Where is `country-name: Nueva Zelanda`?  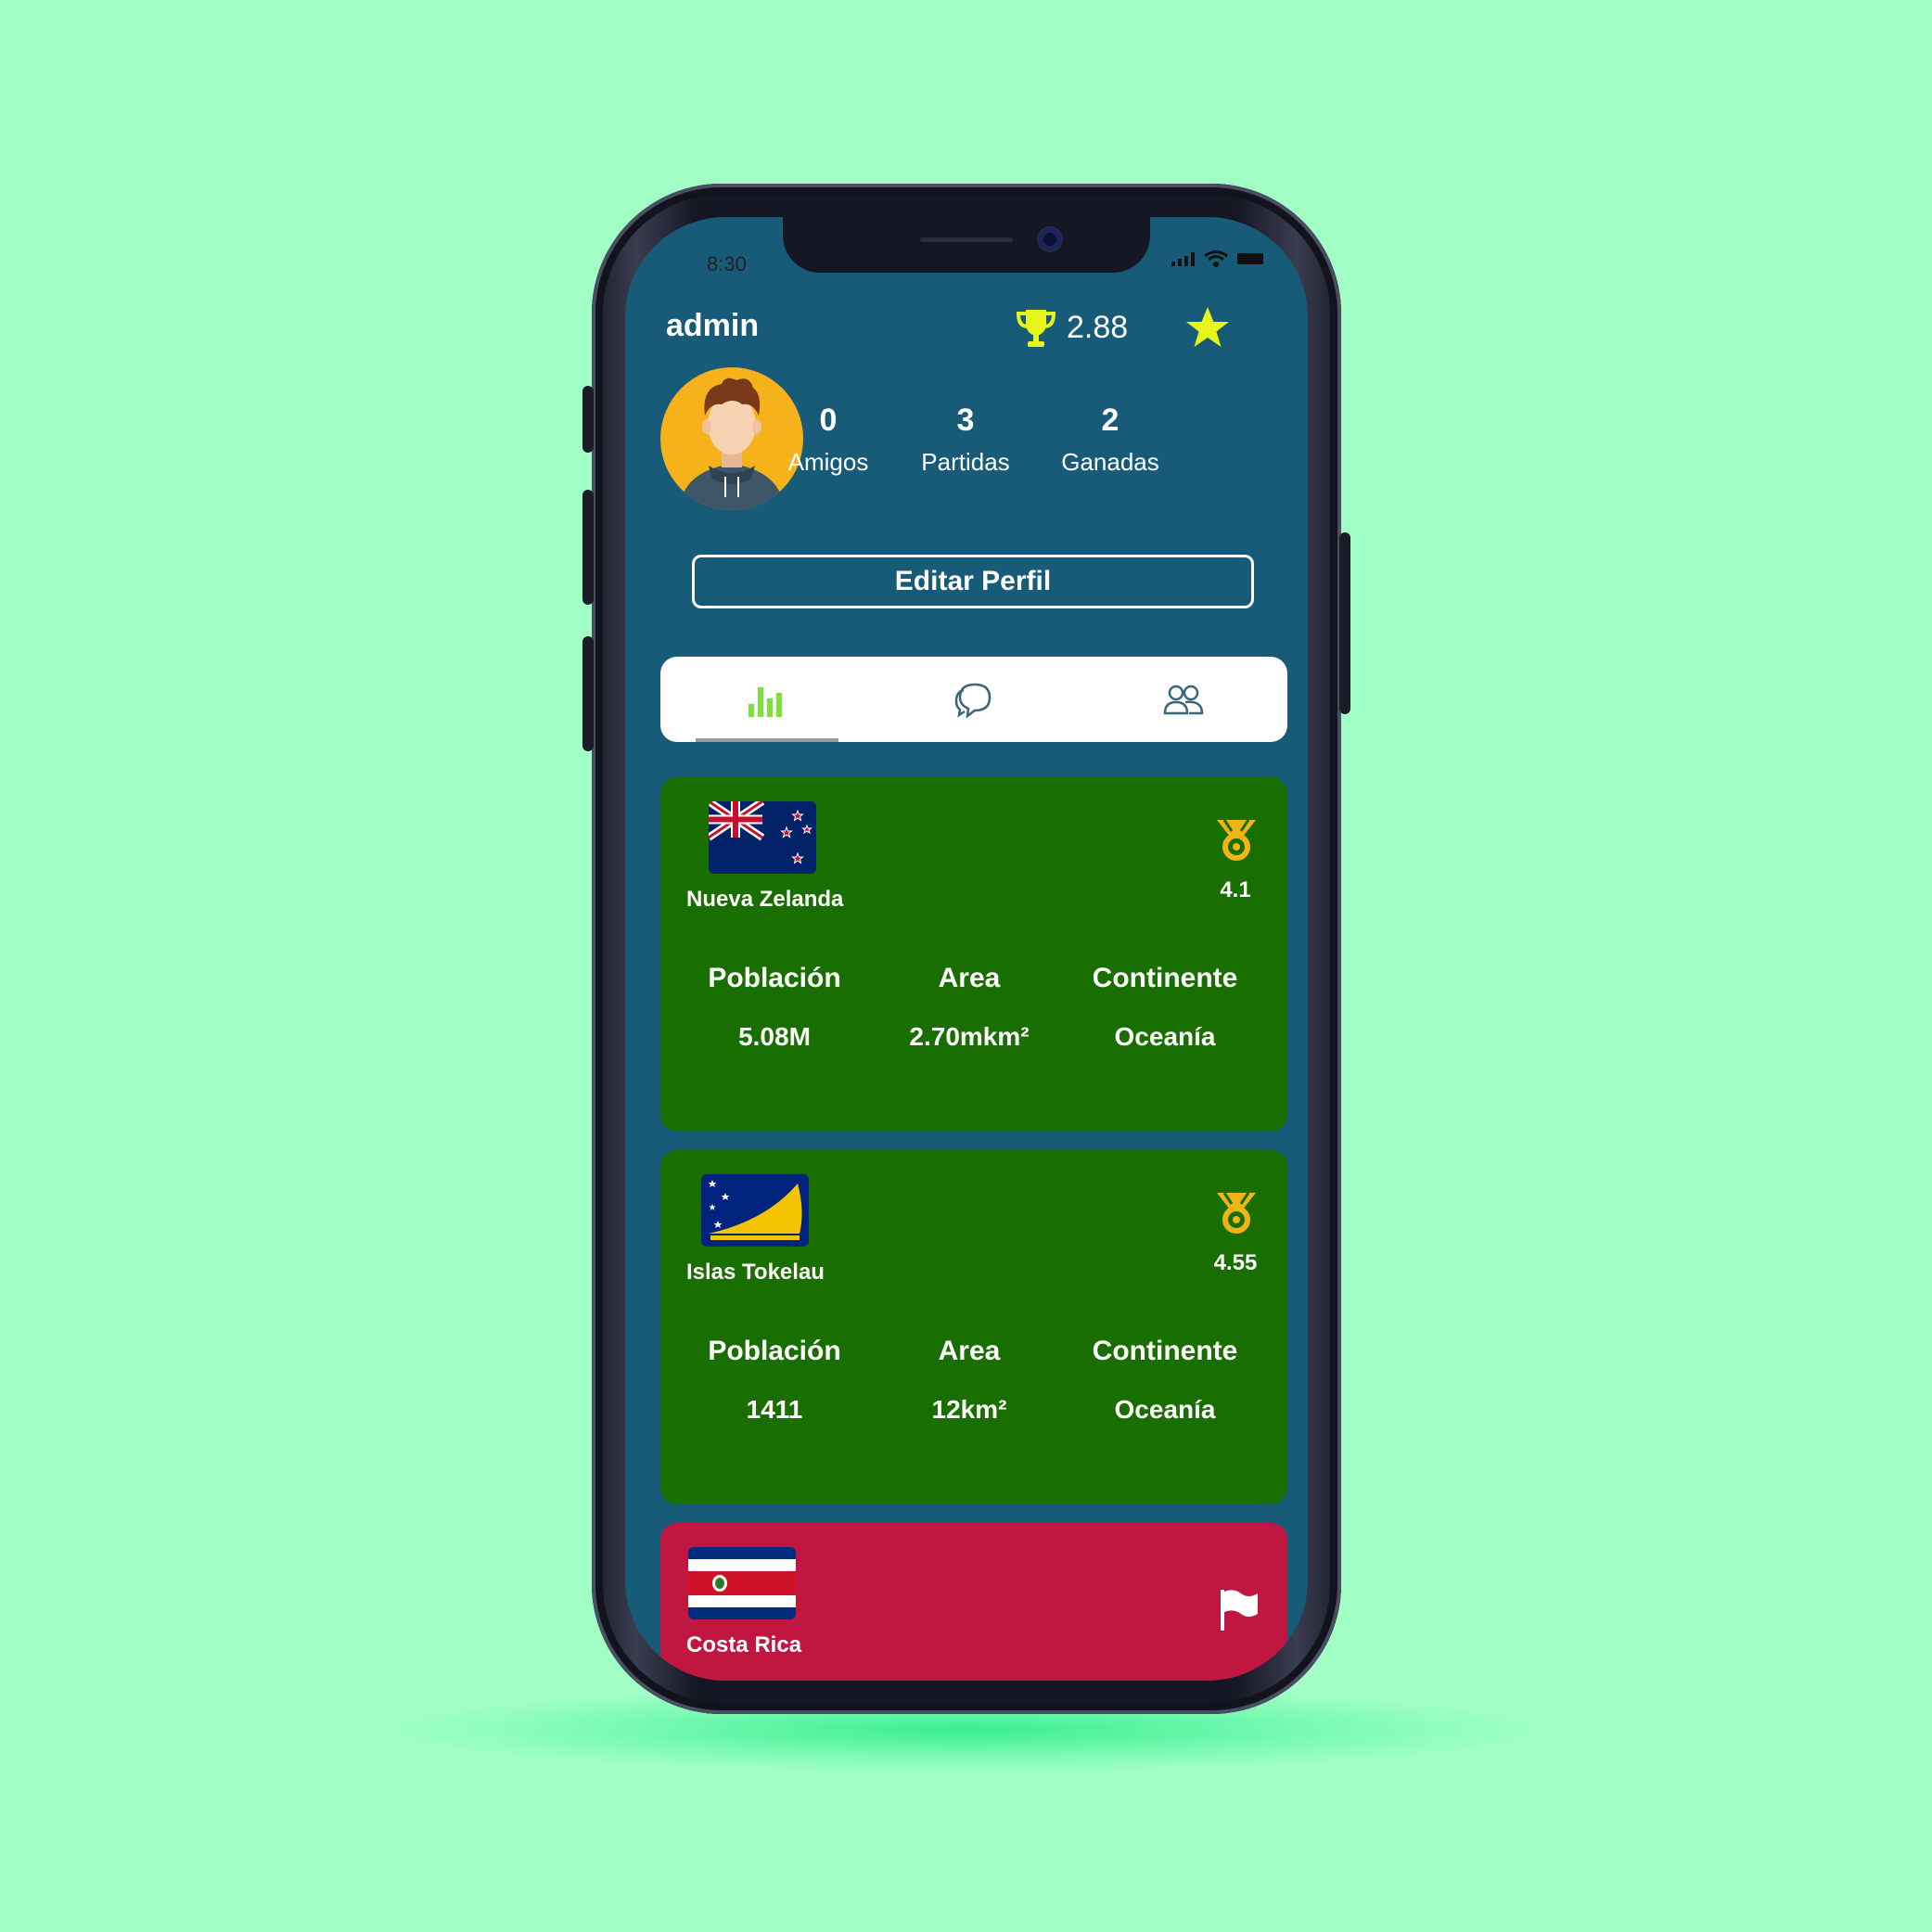
country-name: Nueva Zelanda is located at coordinates (765, 899).